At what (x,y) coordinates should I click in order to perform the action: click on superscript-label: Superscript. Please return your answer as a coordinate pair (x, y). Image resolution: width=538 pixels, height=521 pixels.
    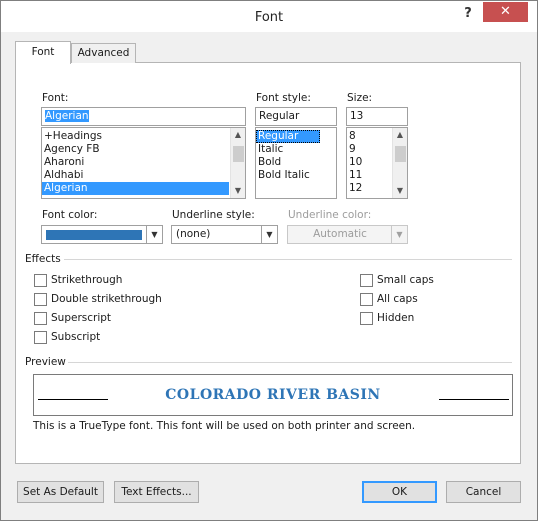
    Looking at the image, I should click on (81, 318).